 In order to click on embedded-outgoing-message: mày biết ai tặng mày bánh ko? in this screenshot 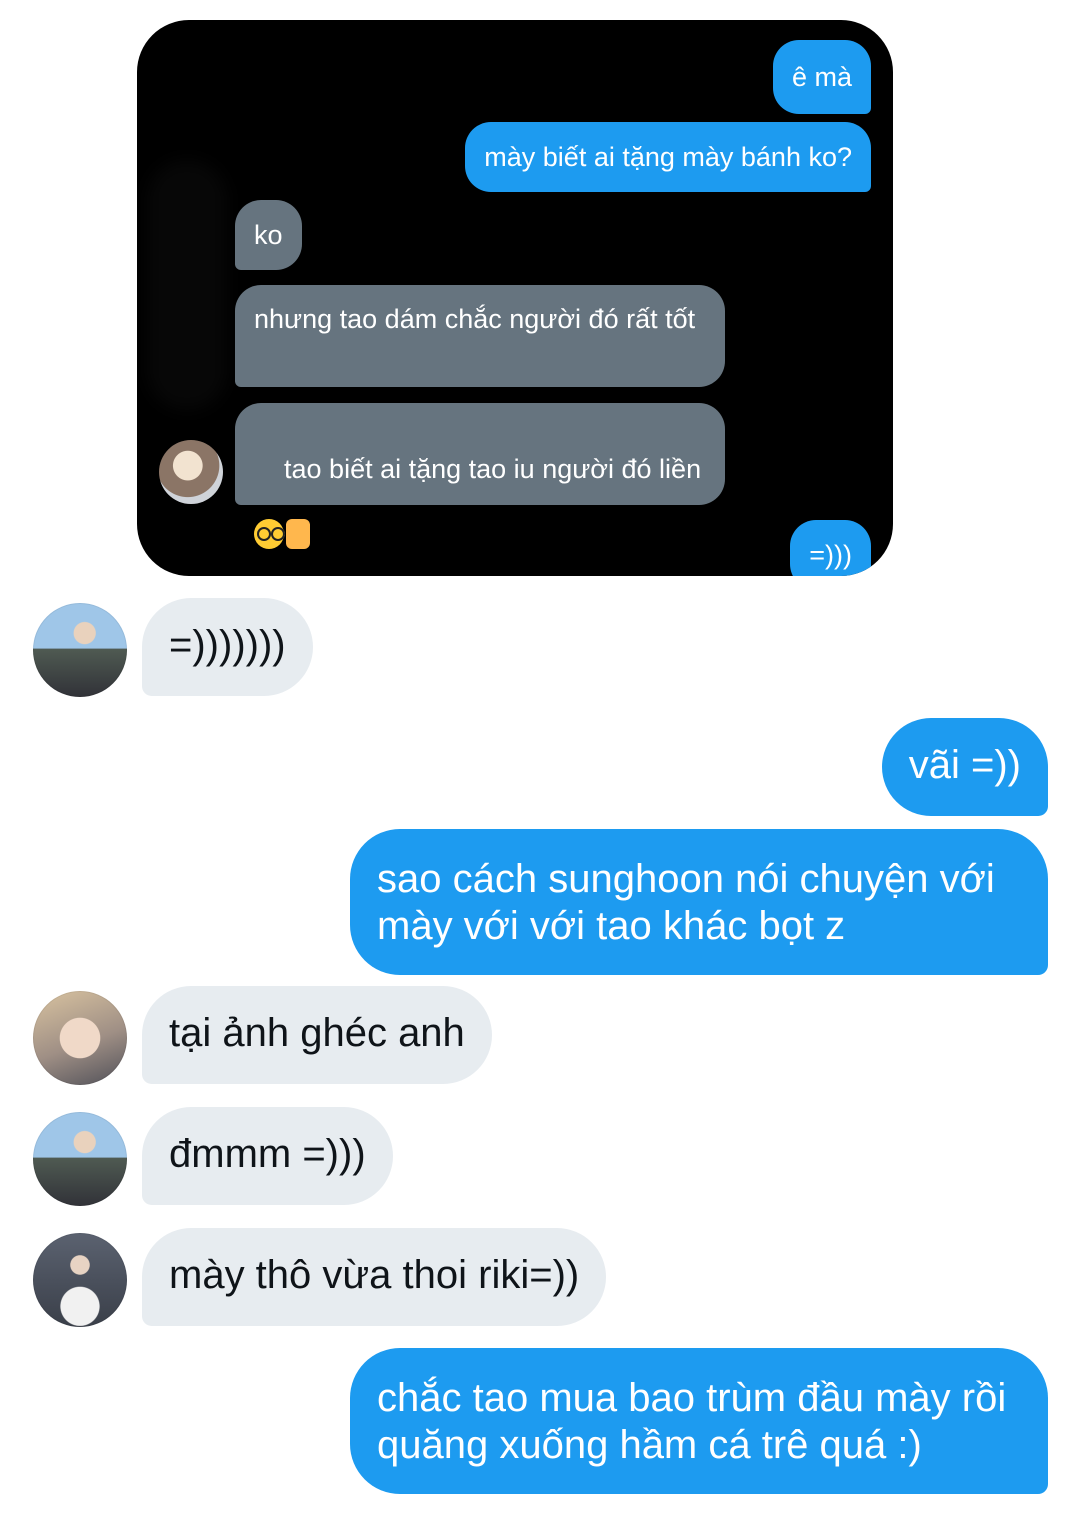, I will do `click(668, 157)`.